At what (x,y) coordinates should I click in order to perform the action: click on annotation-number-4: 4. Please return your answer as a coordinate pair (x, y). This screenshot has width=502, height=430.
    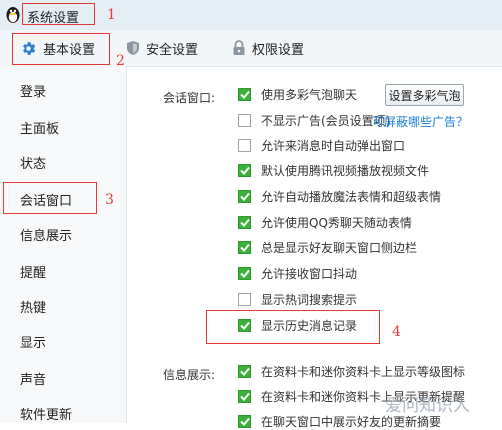
    Looking at the image, I should click on (396, 332).